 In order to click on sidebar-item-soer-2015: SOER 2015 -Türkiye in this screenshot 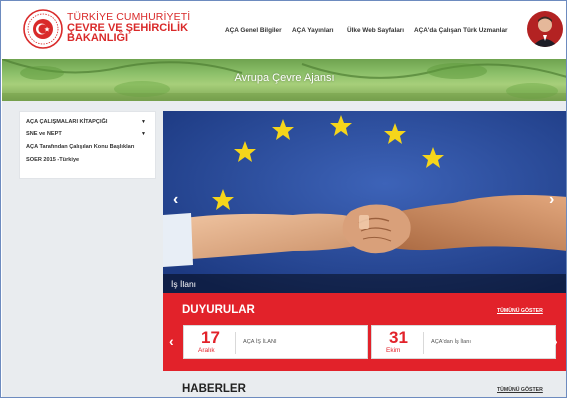, I will do `click(52, 160)`.